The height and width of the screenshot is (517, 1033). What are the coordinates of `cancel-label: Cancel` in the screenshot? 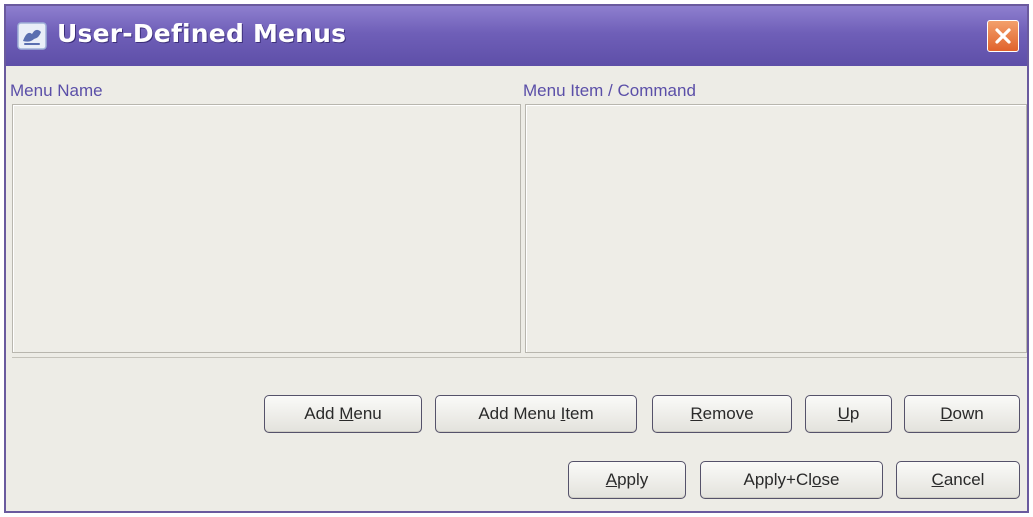 It's located at (958, 479).